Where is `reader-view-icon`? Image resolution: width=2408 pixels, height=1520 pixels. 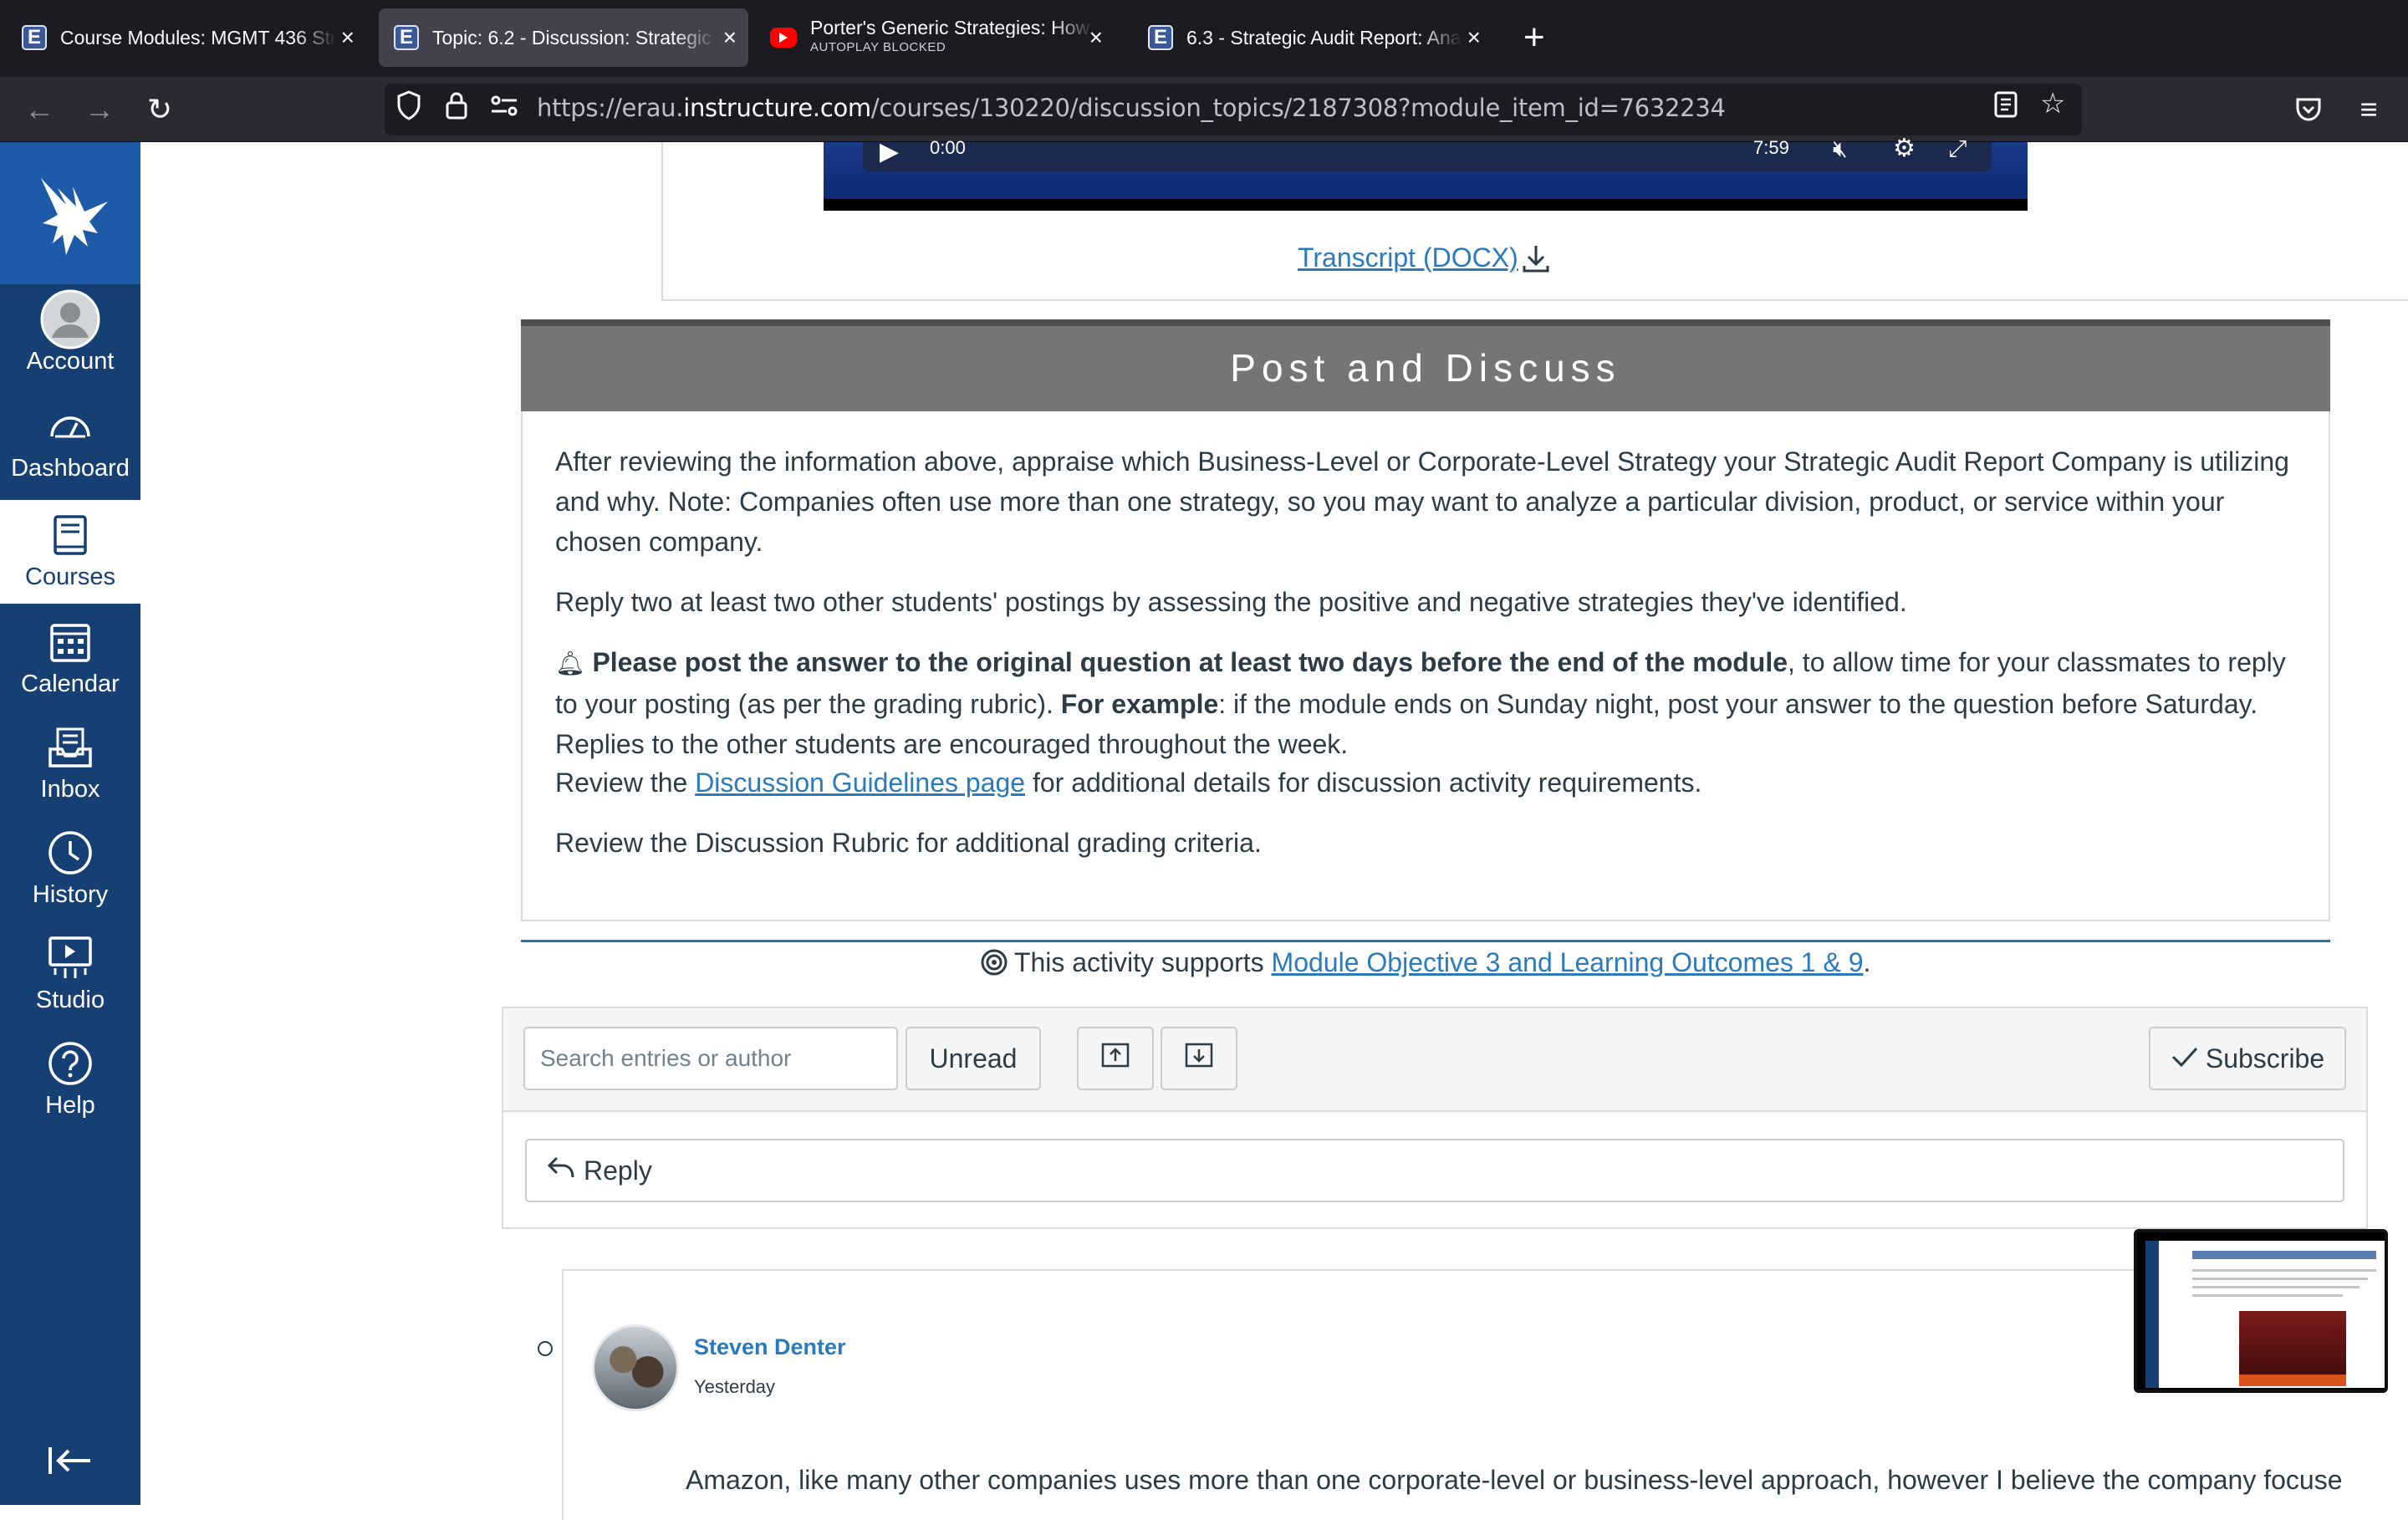
reader-view-icon is located at coordinates (2006, 107).